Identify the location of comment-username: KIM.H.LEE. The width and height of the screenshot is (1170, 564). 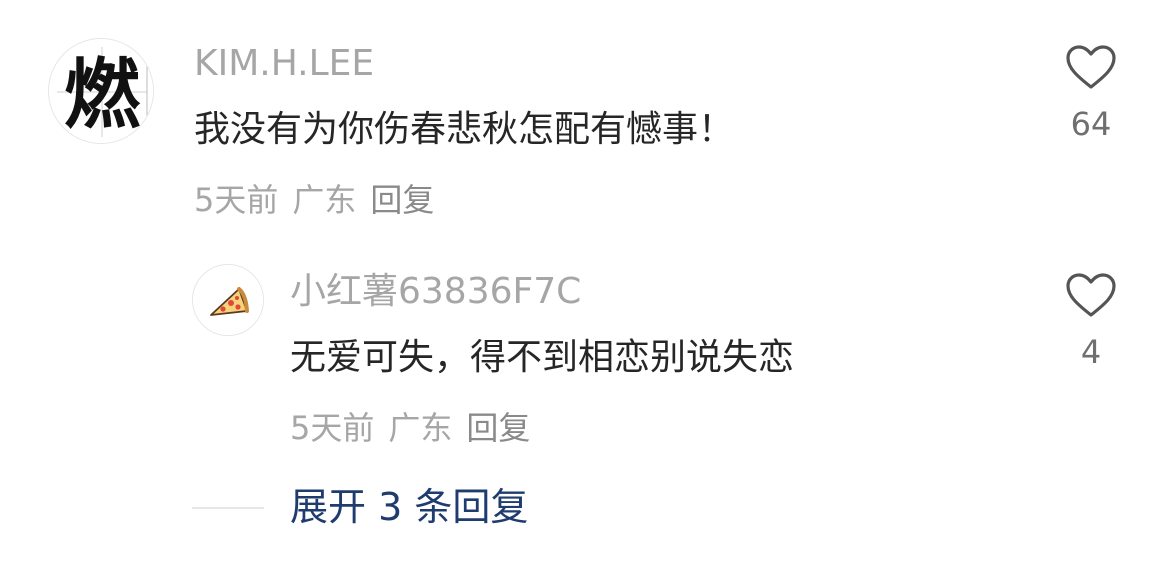
(284, 64).